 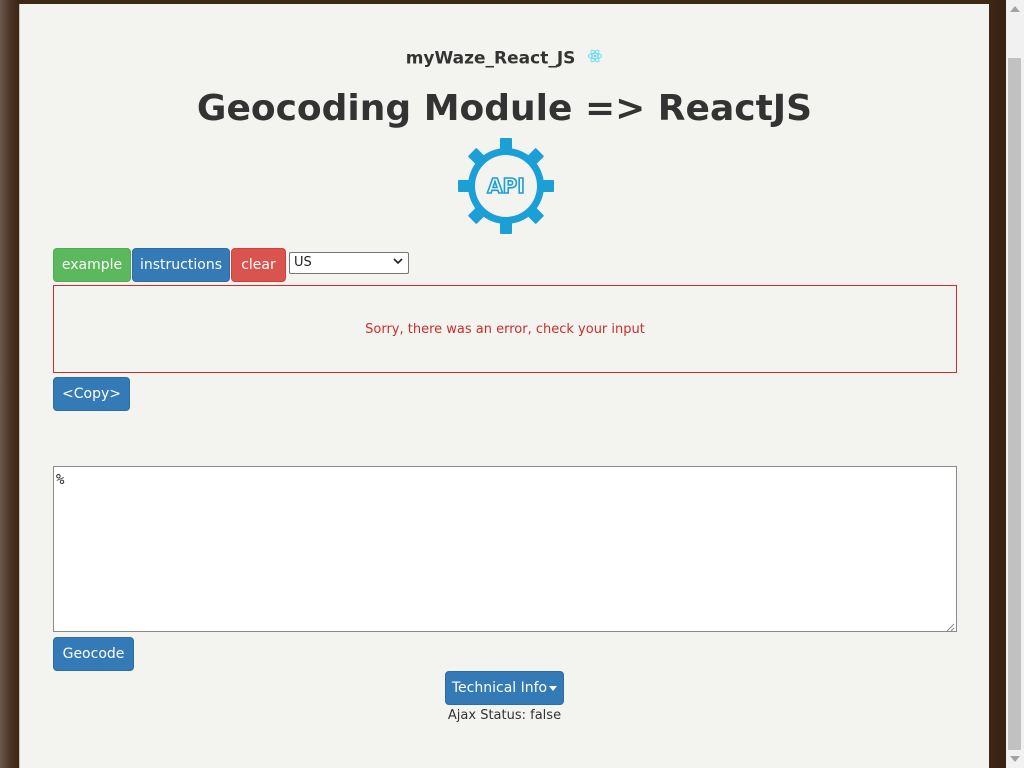 What do you see at coordinates (1014, 404) in the screenshot?
I see `scroll-thumb` at bounding box center [1014, 404].